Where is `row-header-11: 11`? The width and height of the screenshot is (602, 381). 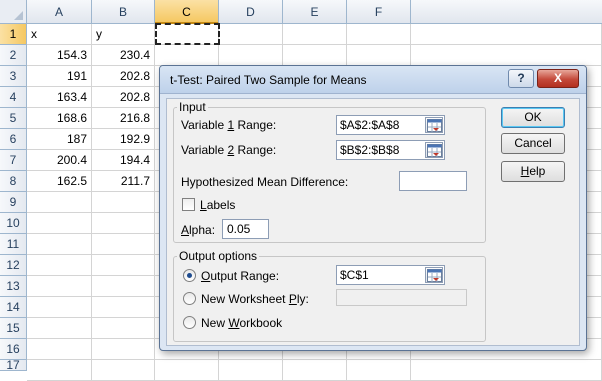 row-header-11: 11 is located at coordinates (13, 244).